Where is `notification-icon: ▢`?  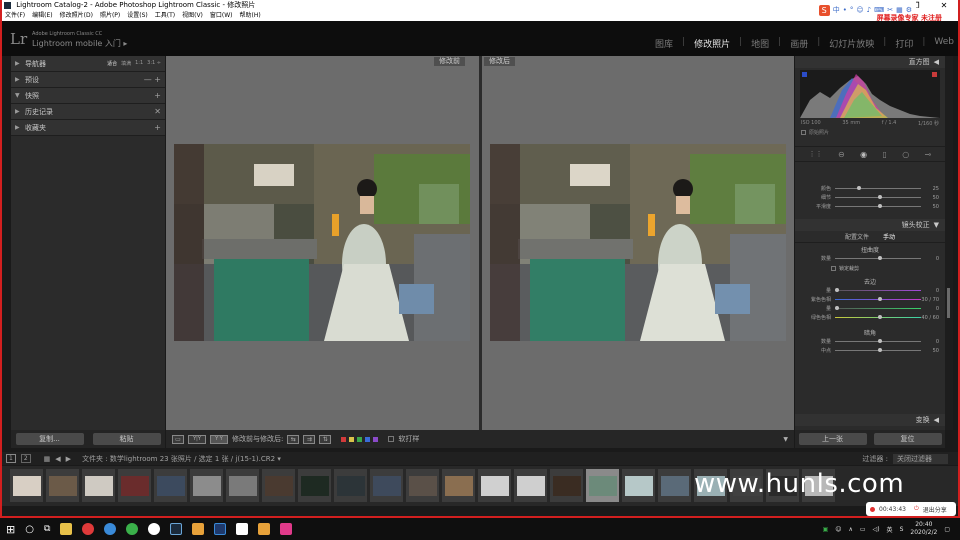
notification-icon: ▢ is located at coordinates (947, 529).